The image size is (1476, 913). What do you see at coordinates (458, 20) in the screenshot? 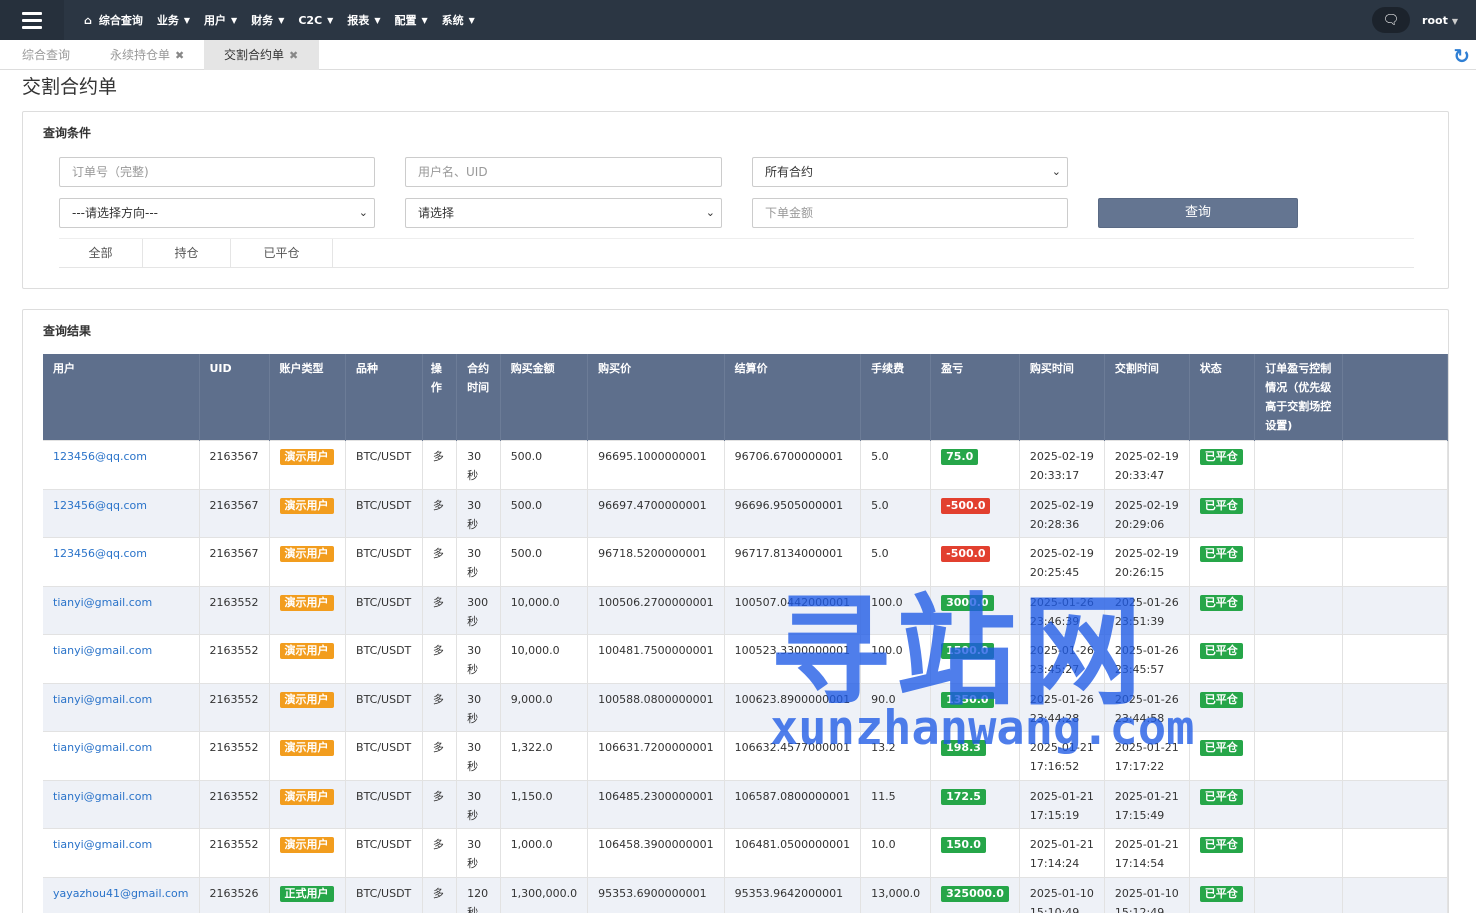
I see `nav-system: 系统 ▼` at bounding box center [458, 20].